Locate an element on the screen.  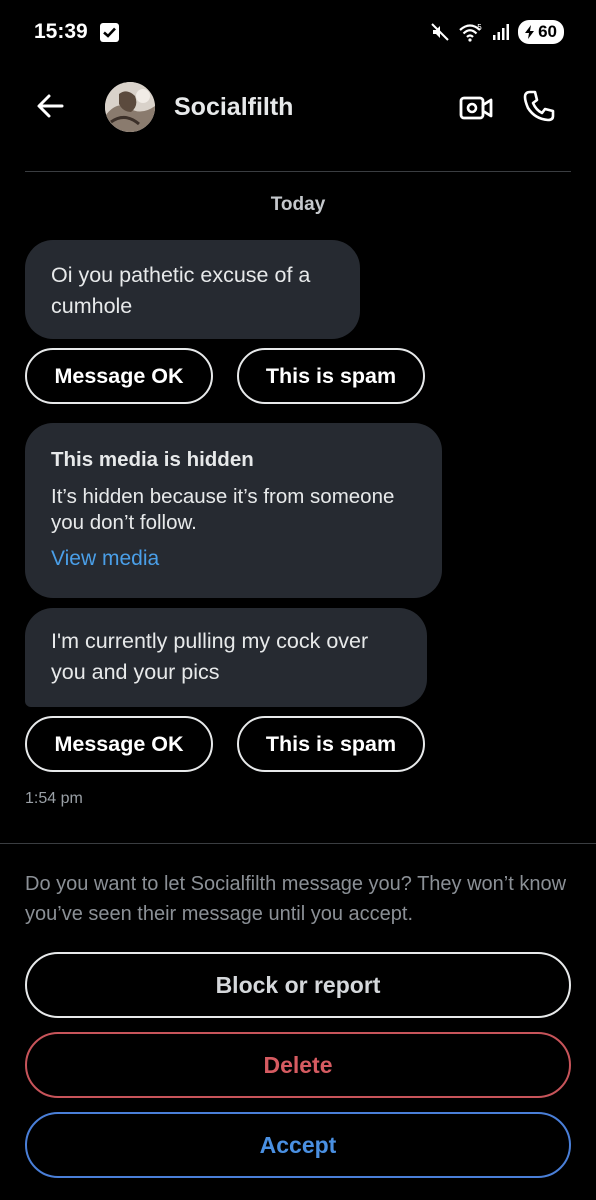
message-timestamp: 1:54 pm is located at coordinates (54, 798).